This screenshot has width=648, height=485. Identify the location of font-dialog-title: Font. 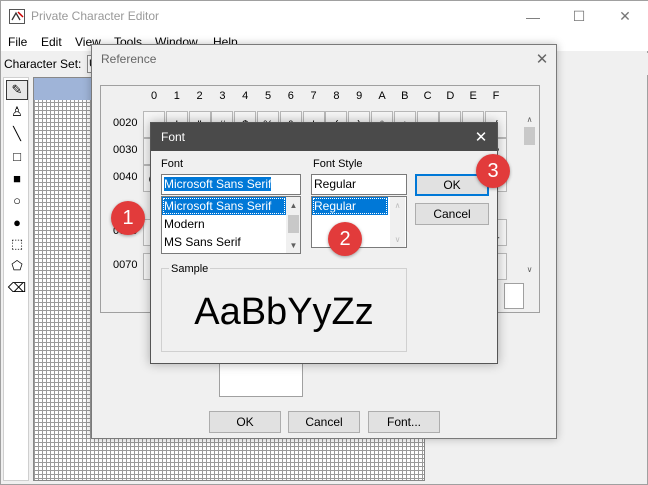
(173, 137).